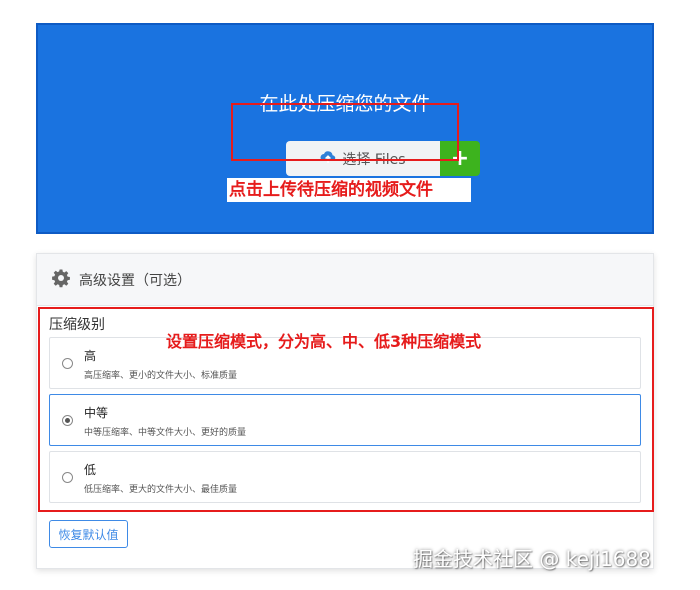 The image size is (700, 590). What do you see at coordinates (345, 280) in the screenshot?
I see `advanced-settings-header: 高级设置（可选）` at bounding box center [345, 280].